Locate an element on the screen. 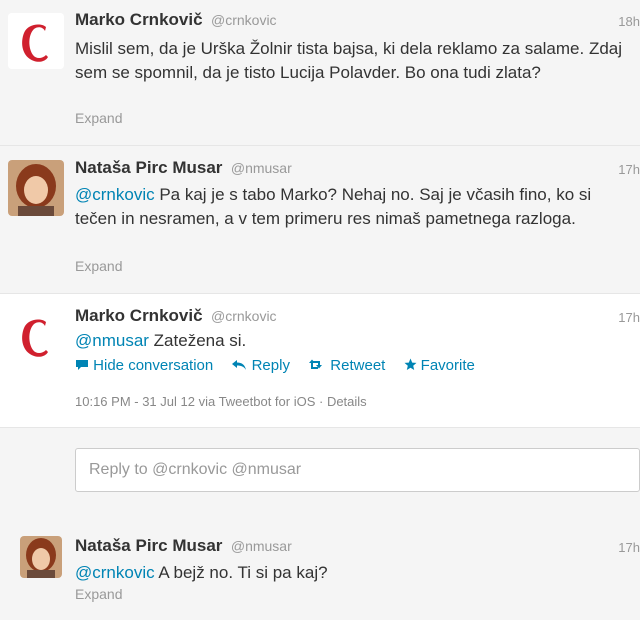 This screenshot has height=620, width=640. star-icon is located at coordinates (410, 364).